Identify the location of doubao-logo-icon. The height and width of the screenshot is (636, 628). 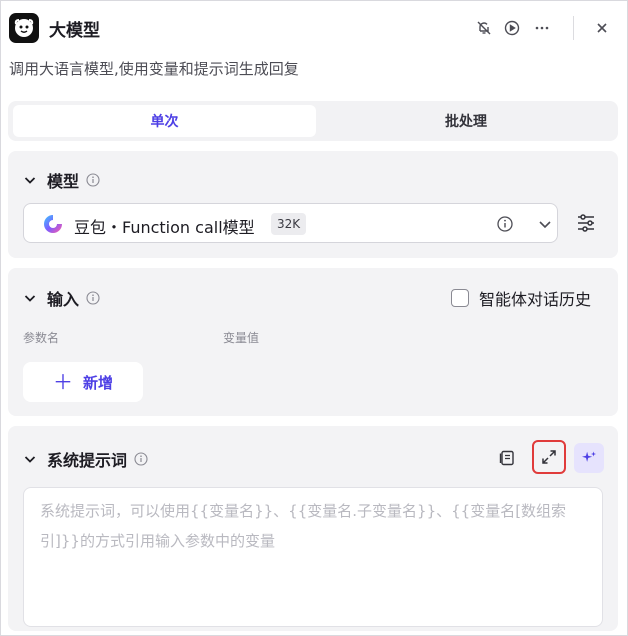
(53, 224).